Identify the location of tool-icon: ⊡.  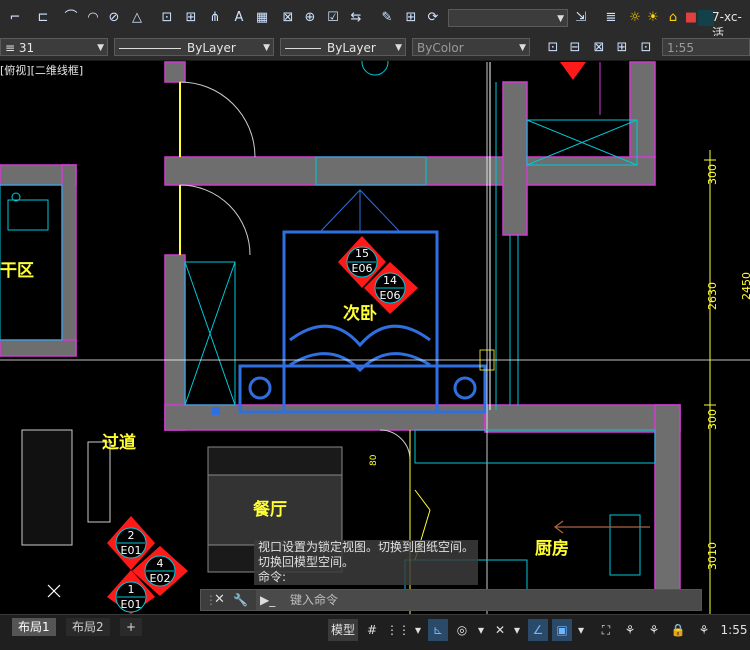
(167, 18).